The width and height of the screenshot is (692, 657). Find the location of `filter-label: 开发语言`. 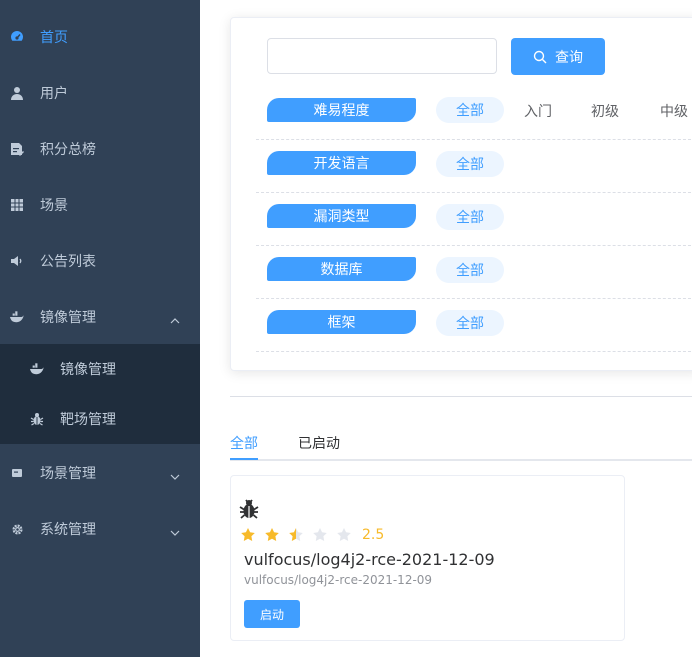

filter-label: 开发语言 is located at coordinates (341, 163).